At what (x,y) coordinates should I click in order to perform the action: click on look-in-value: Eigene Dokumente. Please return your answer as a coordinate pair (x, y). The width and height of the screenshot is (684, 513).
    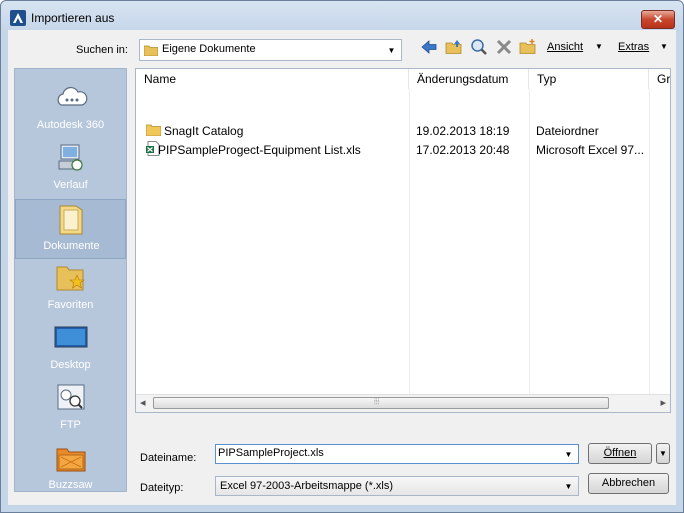
    Looking at the image, I should click on (209, 49).